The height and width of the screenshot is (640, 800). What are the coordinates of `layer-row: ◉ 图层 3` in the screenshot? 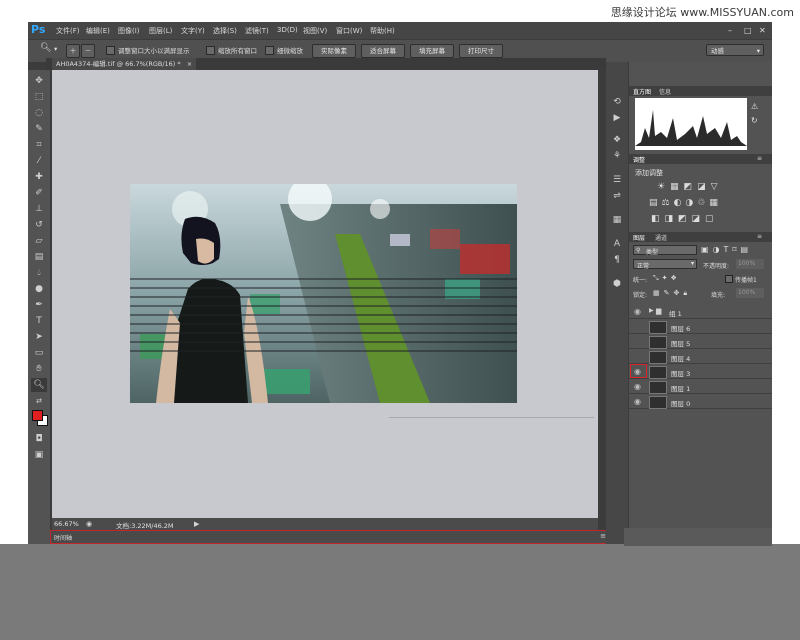 It's located at (700, 371).